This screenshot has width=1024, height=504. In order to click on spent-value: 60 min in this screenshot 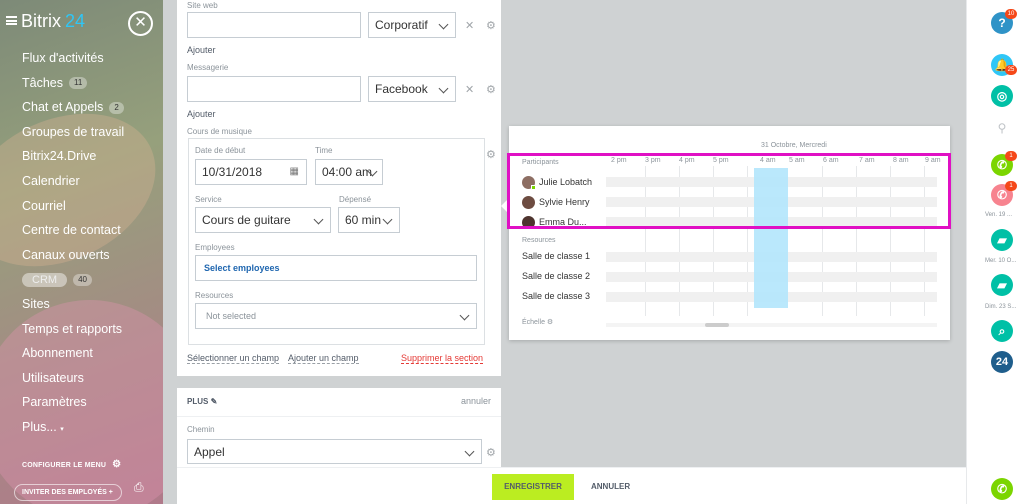, I will do `click(363, 220)`.